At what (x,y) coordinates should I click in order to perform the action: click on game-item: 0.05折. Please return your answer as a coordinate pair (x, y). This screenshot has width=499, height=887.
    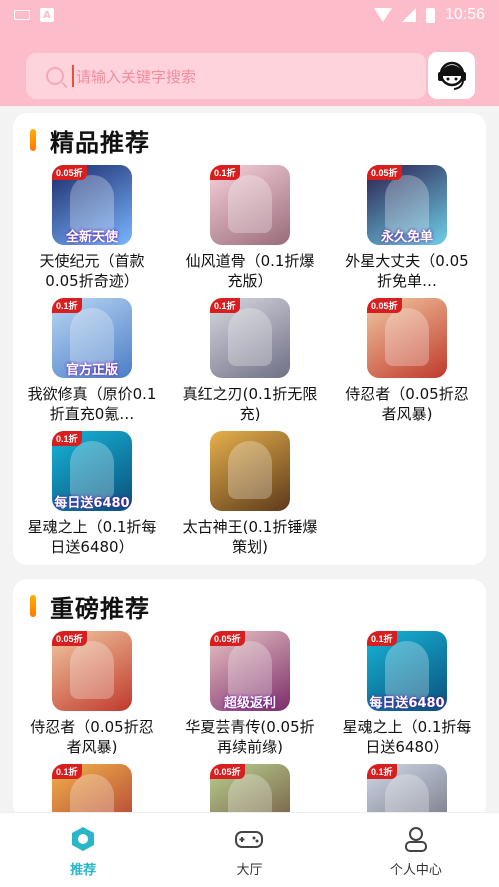
    Looking at the image, I should click on (250, 791).